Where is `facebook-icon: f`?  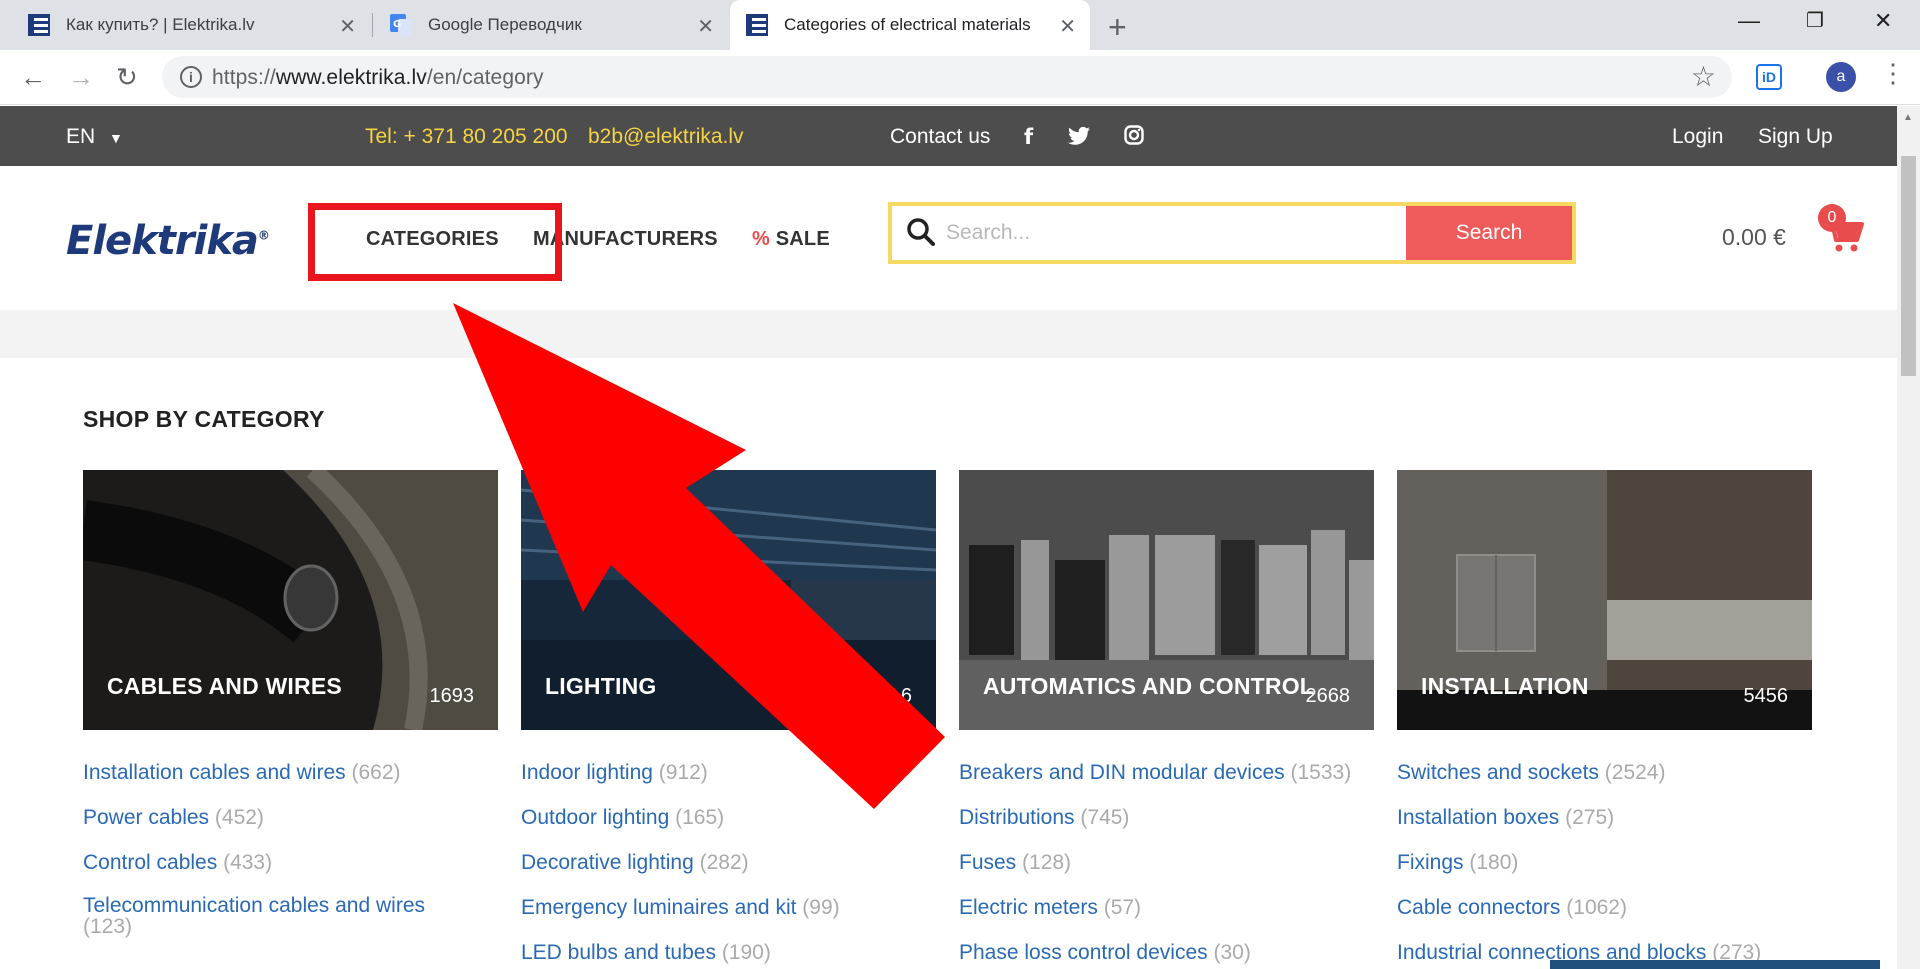
facebook-icon: f is located at coordinates (1028, 137).